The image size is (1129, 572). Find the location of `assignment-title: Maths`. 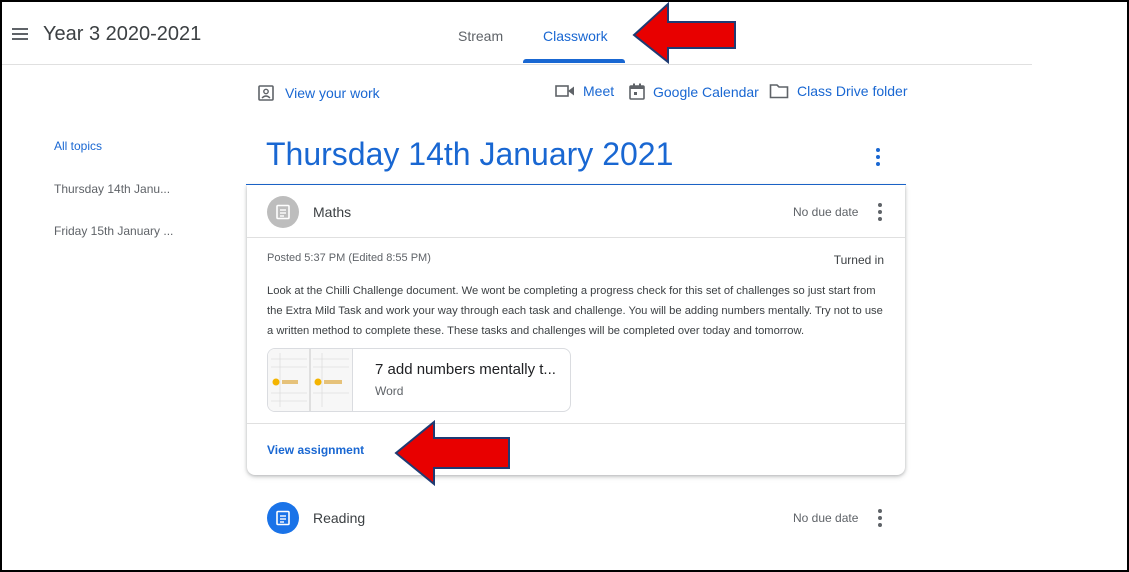

assignment-title: Maths is located at coordinates (332, 212).